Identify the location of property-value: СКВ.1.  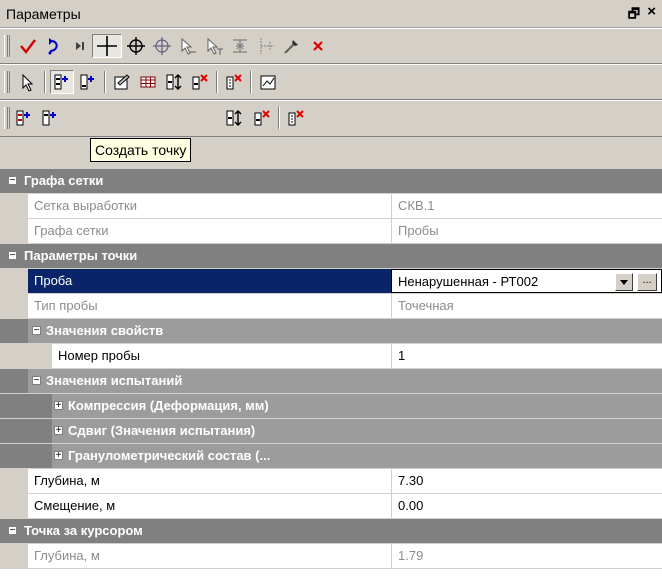
(526, 206).